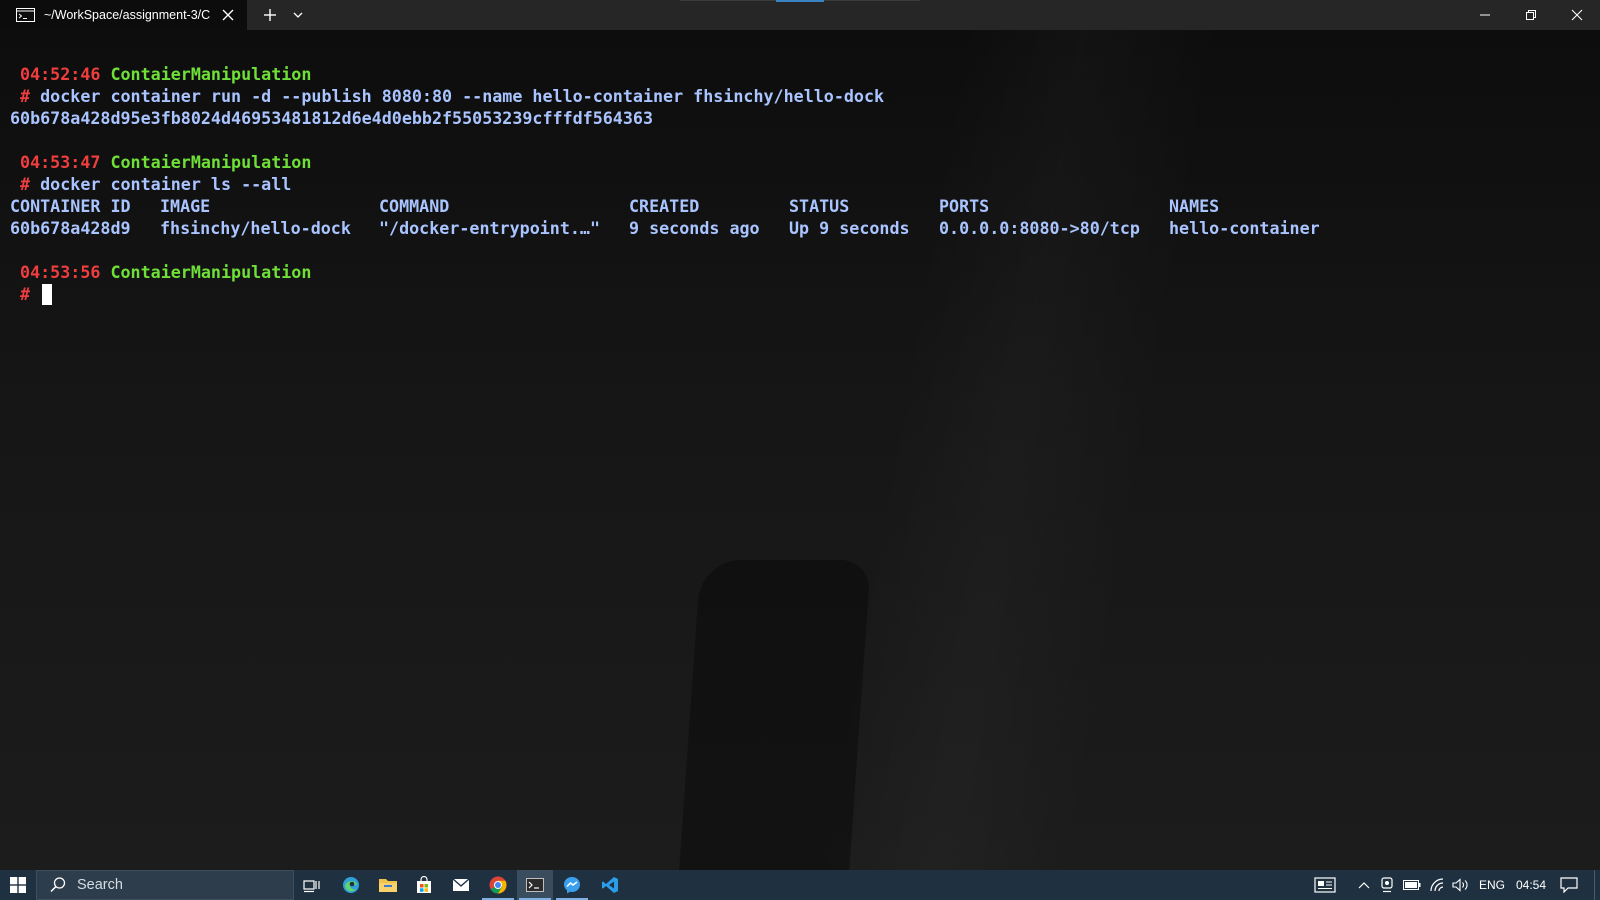  I want to click on battery-status, so click(1412, 885).